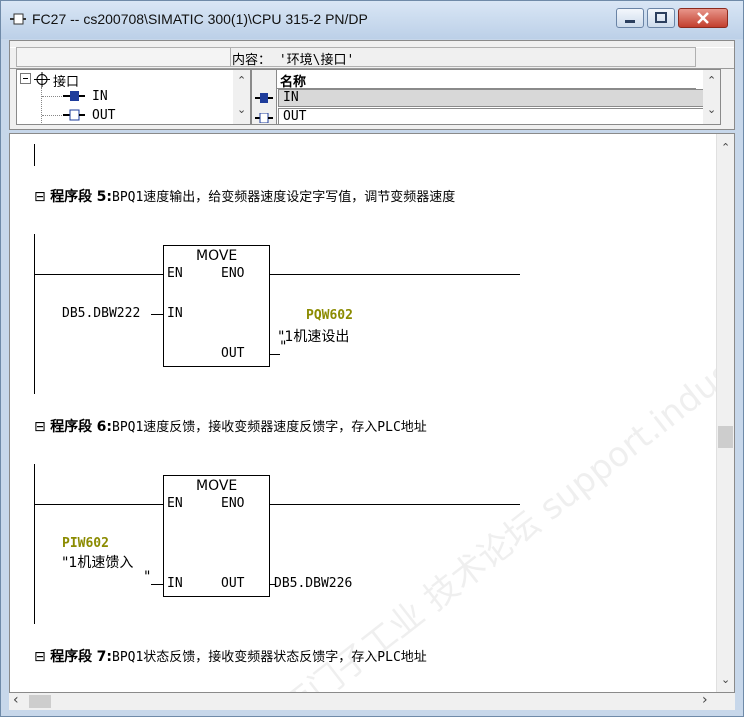 The image size is (744, 717). What do you see at coordinates (705, 700) in the screenshot?
I see `scroll-right-icon: ›` at bounding box center [705, 700].